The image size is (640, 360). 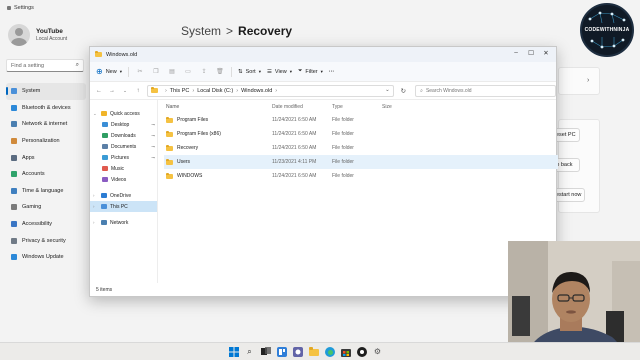 I want to click on nav-item-onedrive: › OneDrive, so click(x=123, y=195).